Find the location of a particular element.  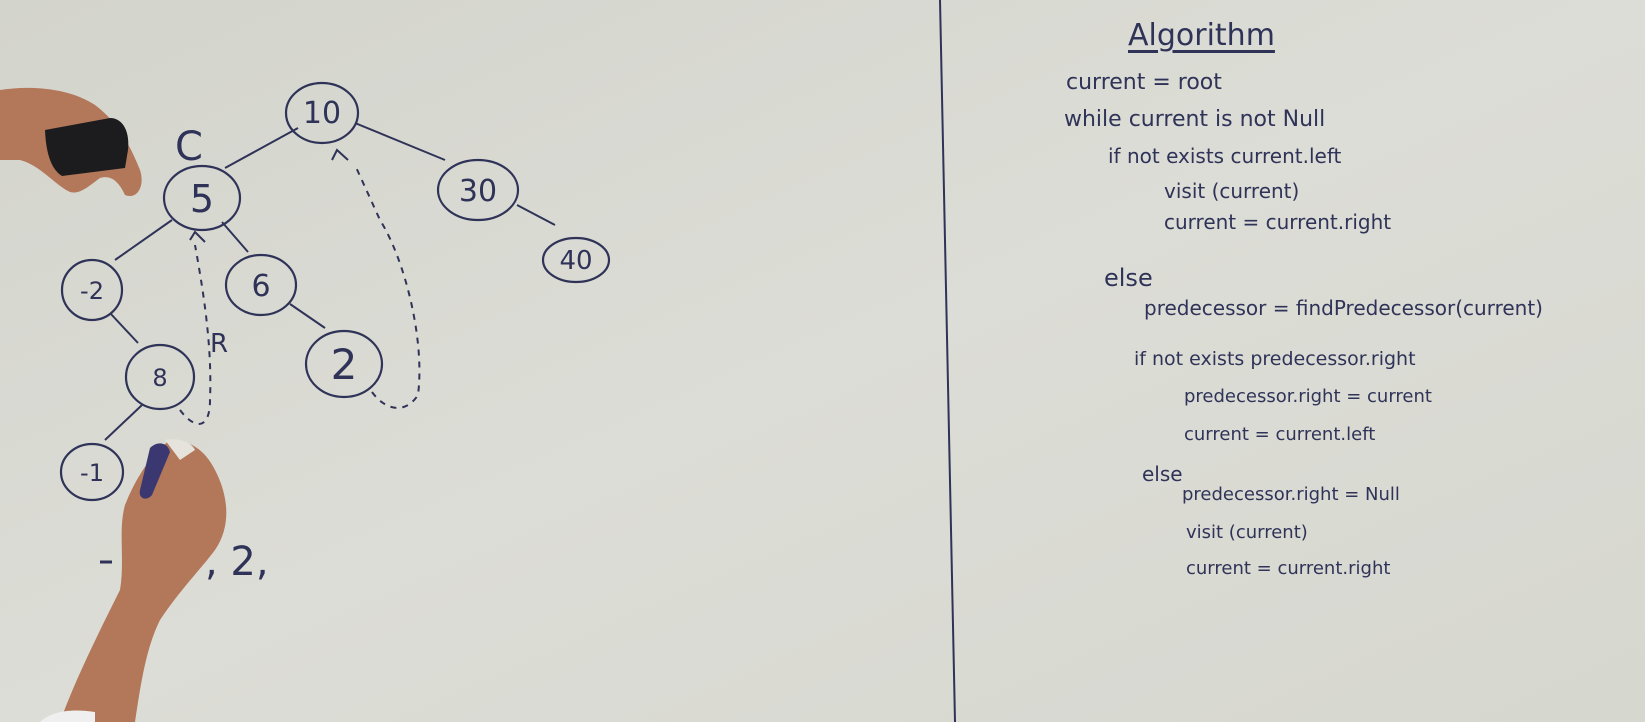

code-line-9: predecessor.right = current is located at coordinates (1308, 396).